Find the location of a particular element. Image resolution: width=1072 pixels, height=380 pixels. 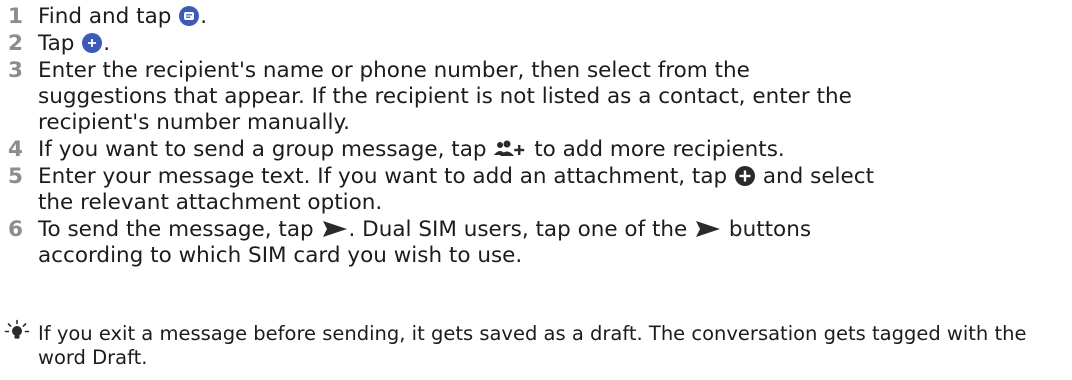

messages-app-icon is located at coordinates (189, 16).